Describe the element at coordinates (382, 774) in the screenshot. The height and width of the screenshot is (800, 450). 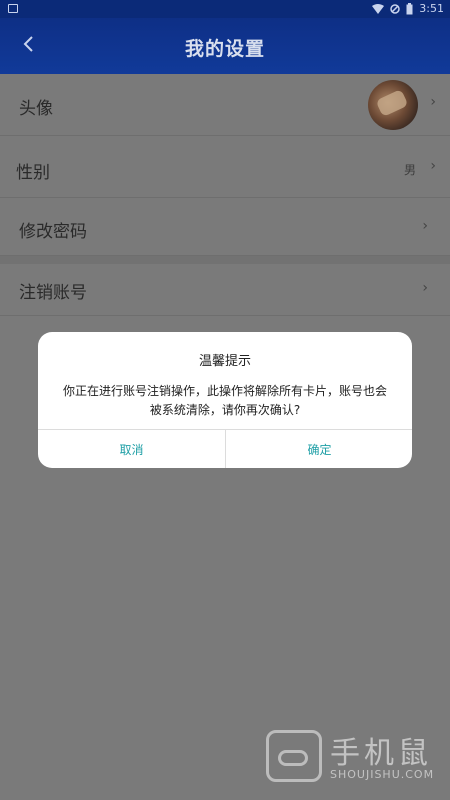
I see `watermark-site: SHOUJISHU.COM` at that location.